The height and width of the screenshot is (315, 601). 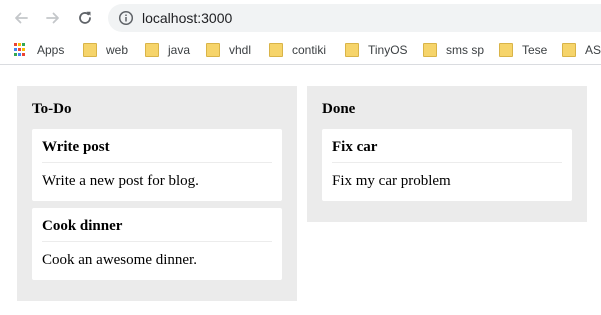 What do you see at coordinates (354, 18) in the screenshot?
I see `address-bar: localhost:3000` at bounding box center [354, 18].